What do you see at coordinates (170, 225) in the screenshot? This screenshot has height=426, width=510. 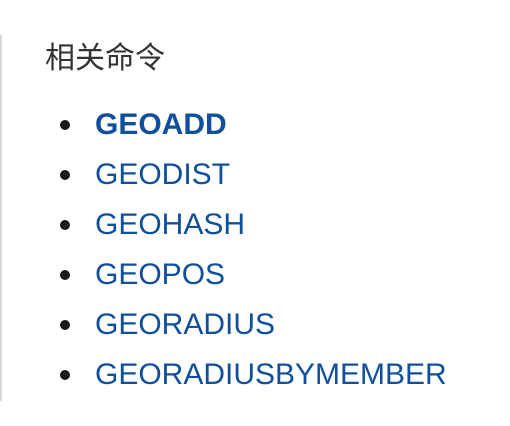 I see `command-link-geohash: GEOHASH` at bounding box center [170, 225].